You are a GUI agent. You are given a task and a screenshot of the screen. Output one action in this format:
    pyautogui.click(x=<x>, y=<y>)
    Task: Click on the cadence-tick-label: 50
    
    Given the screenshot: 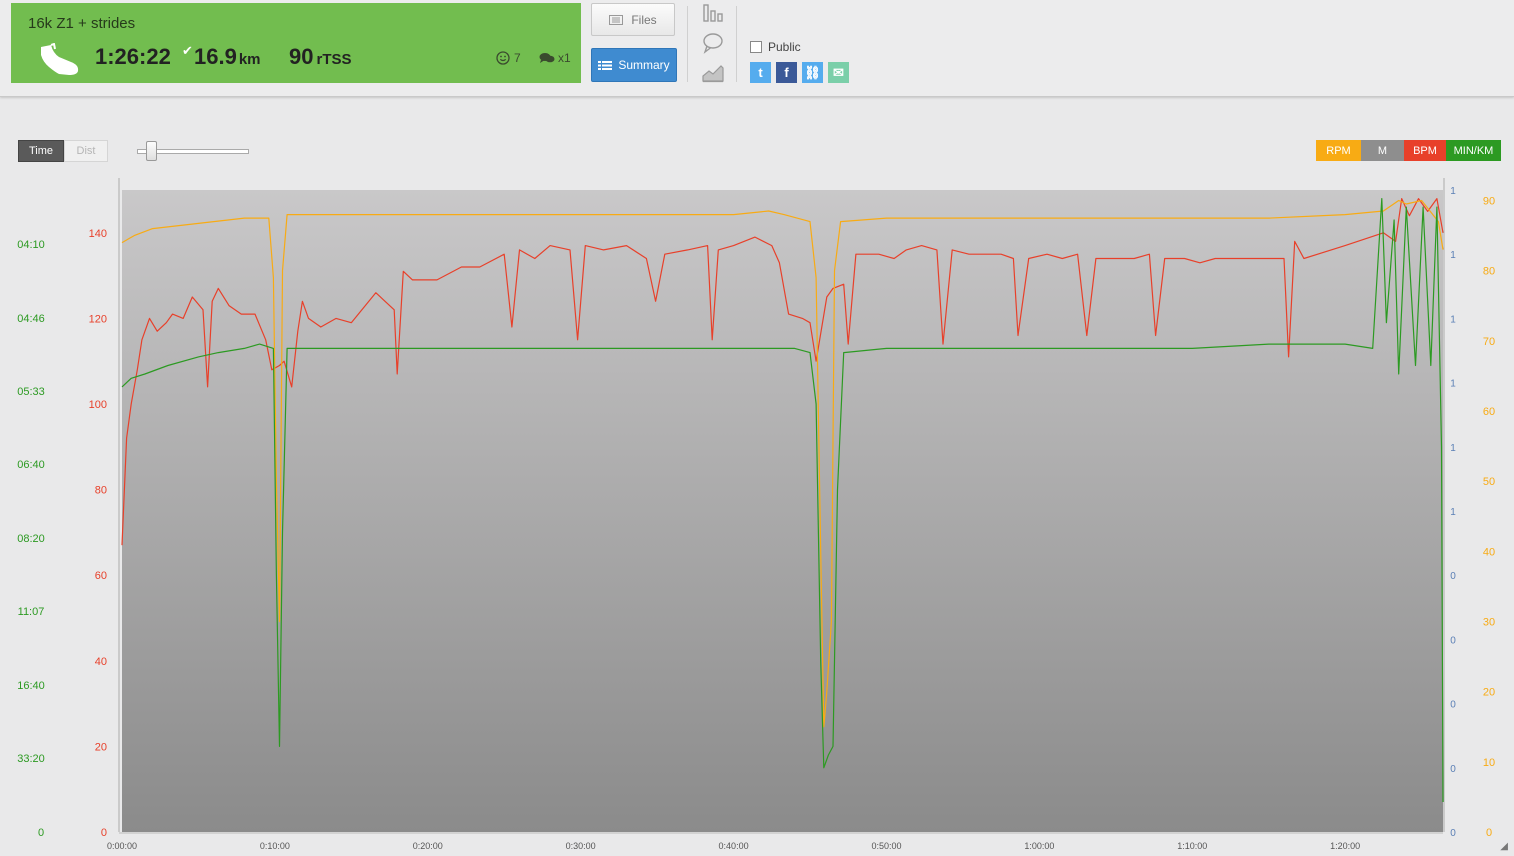 What is the action you would take?
    pyautogui.click(x=1489, y=482)
    